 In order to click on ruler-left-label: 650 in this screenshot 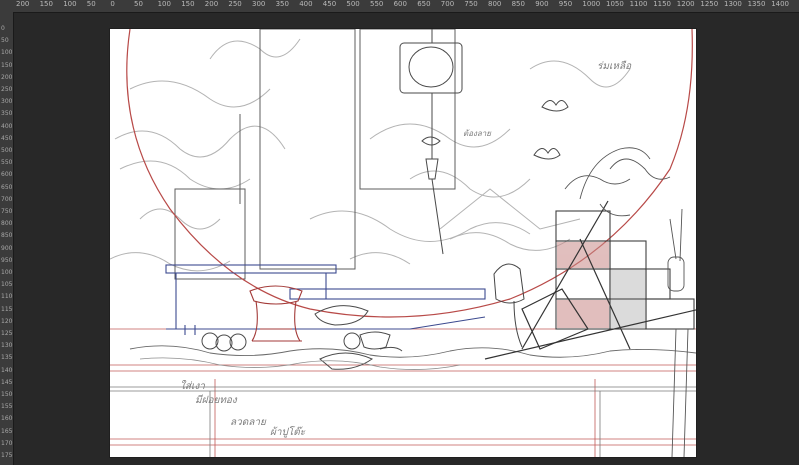, I will do `click(7, 187)`.